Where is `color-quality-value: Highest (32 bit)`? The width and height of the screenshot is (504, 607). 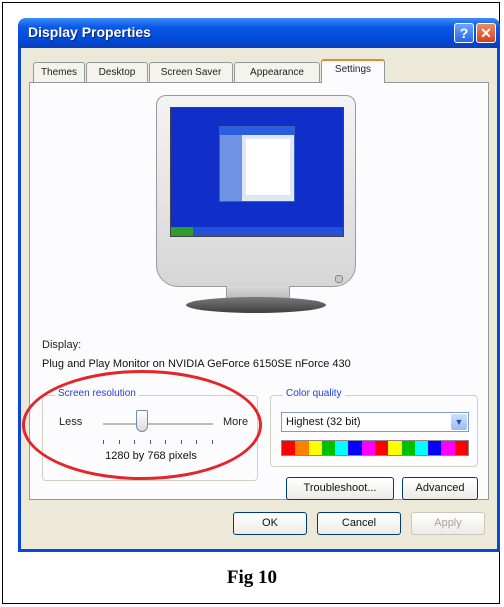
color-quality-value: Highest (32 bit) is located at coordinates (323, 422).